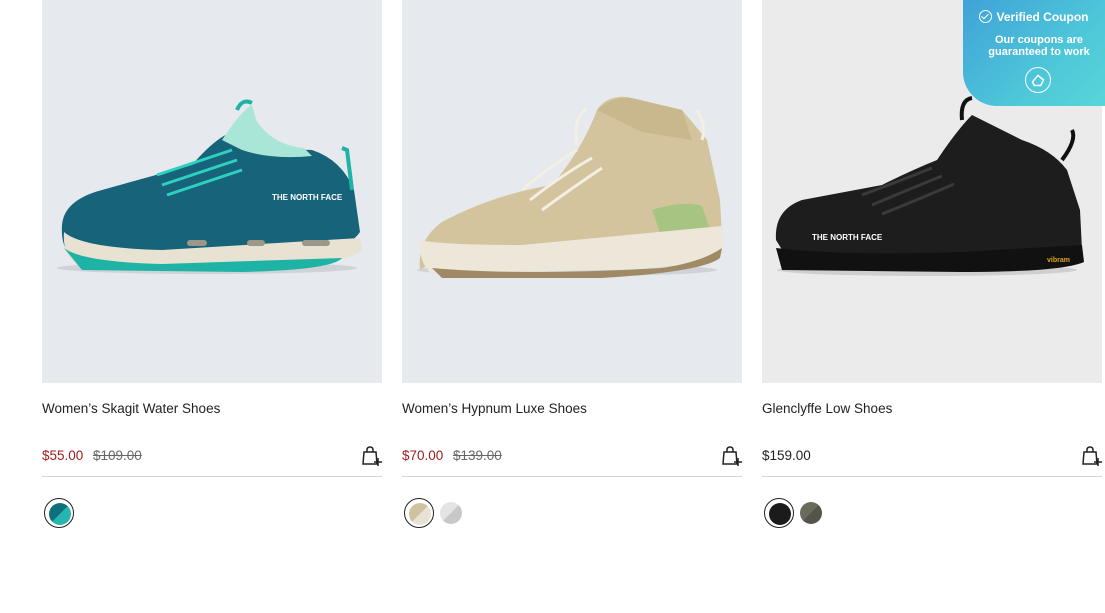  Describe the element at coordinates (1042, 17) in the screenshot. I see `coupon-title-text: Verified Coupon` at that location.